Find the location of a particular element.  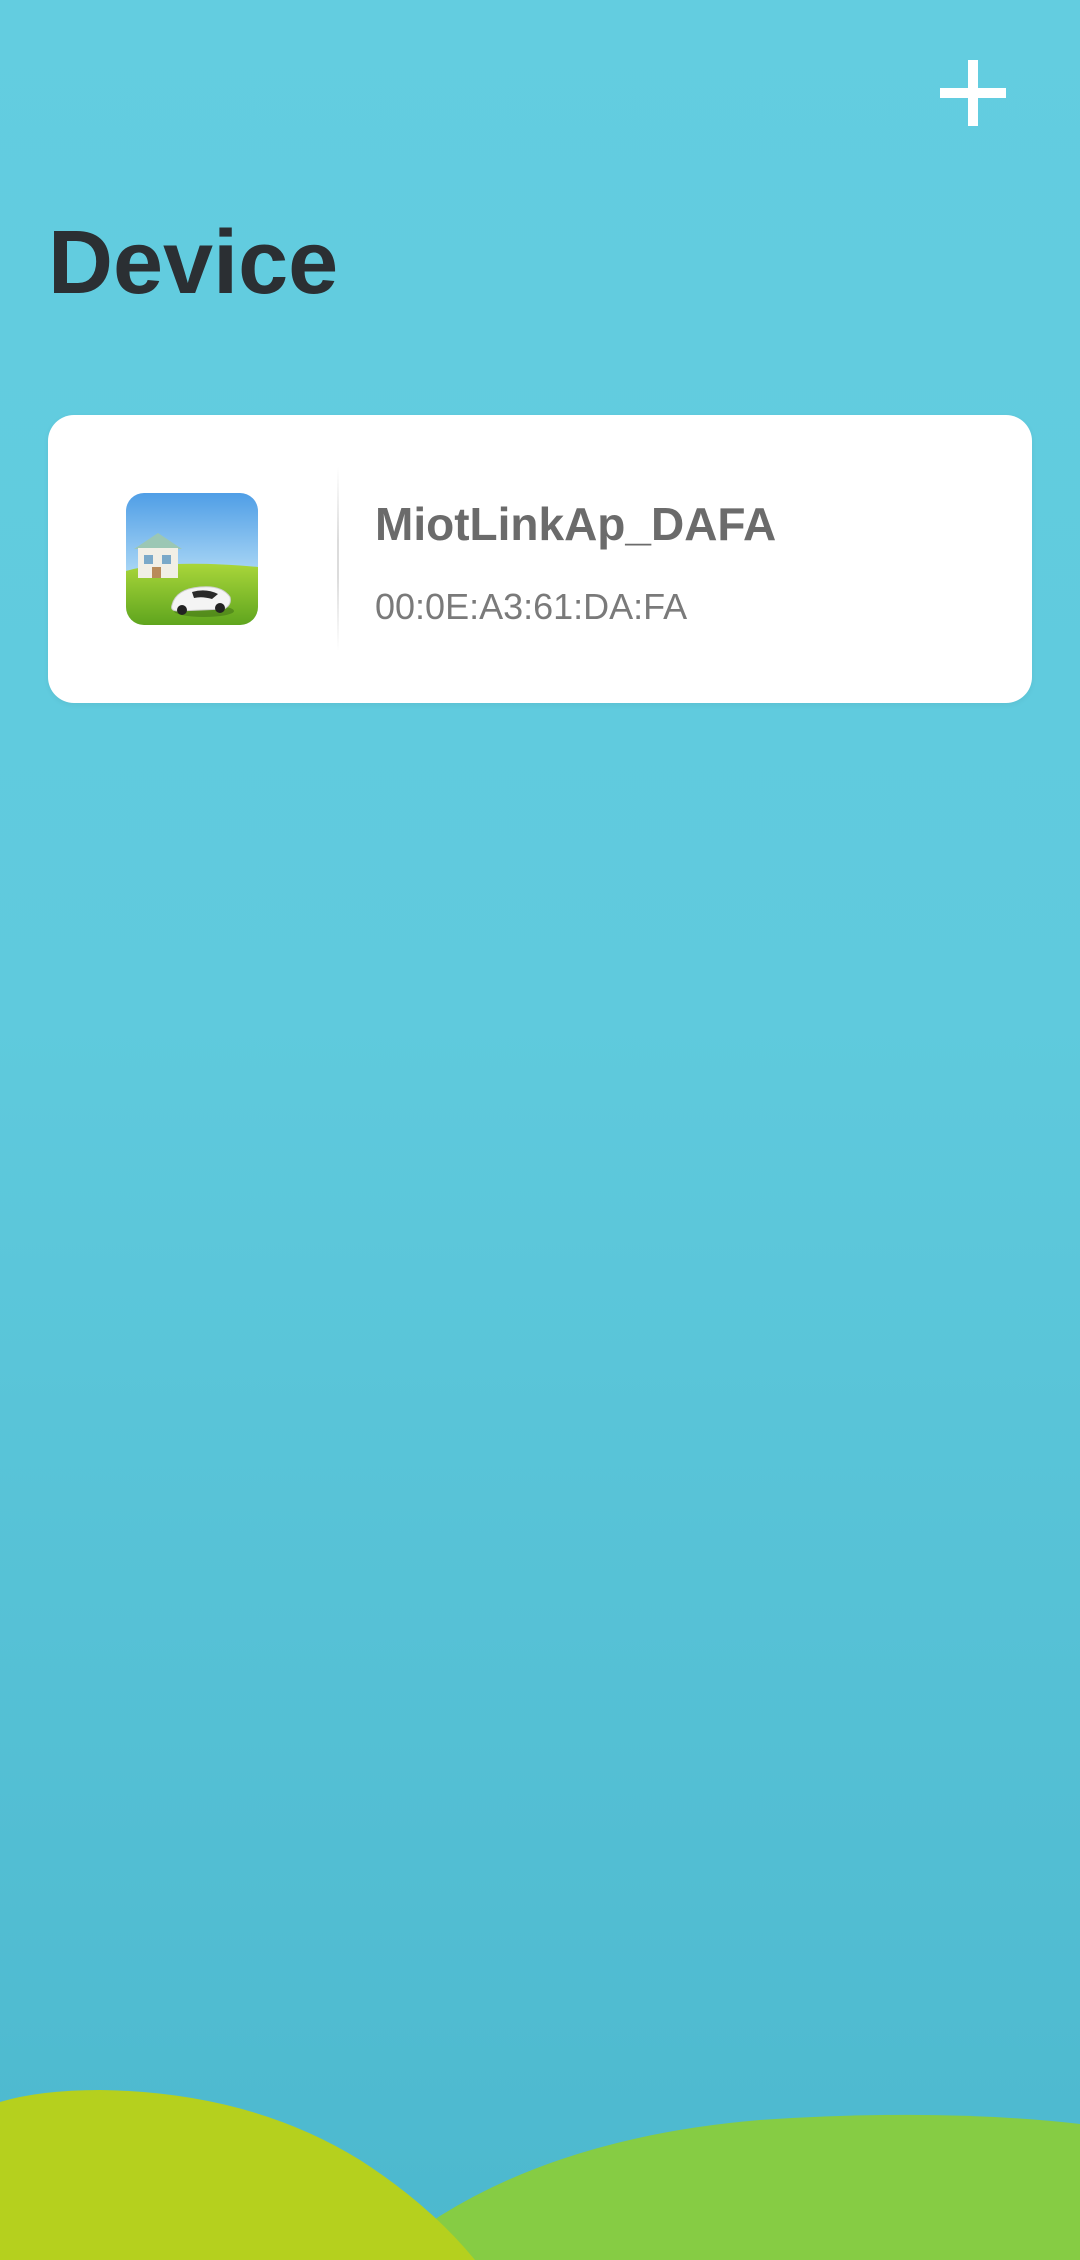

card-divider is located at coordinates (338, 559).